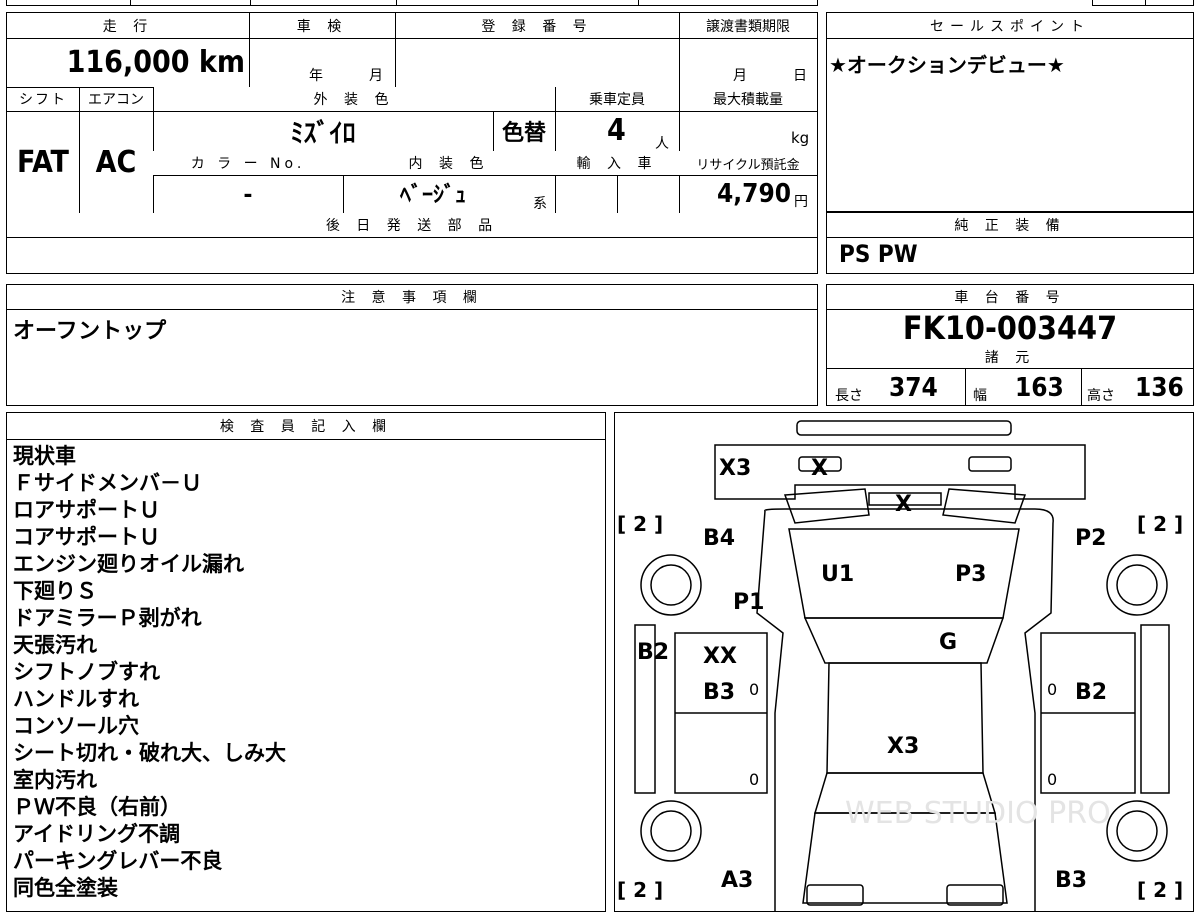 This screenshot has height=912, width=1200. Describe the element at coordinates (537, 25) in the screenshot. I see `registration-label: 登 録 番 号` at that location.